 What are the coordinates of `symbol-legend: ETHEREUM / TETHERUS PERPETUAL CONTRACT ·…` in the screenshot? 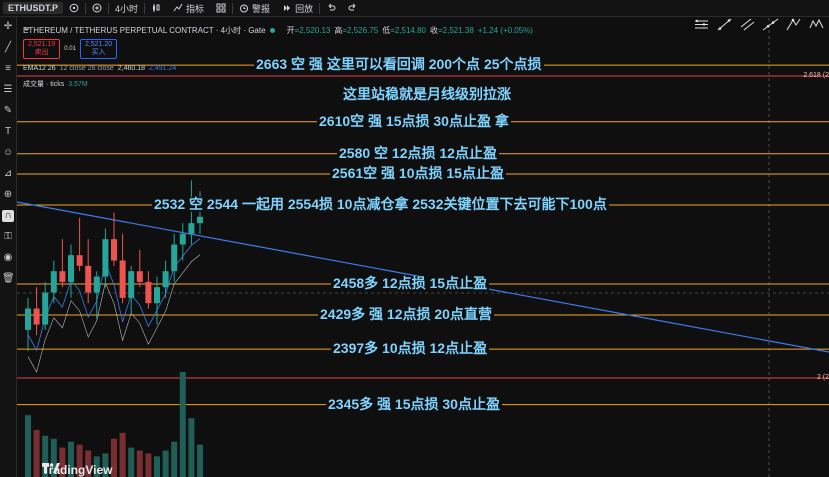 It's located at (278, 30).